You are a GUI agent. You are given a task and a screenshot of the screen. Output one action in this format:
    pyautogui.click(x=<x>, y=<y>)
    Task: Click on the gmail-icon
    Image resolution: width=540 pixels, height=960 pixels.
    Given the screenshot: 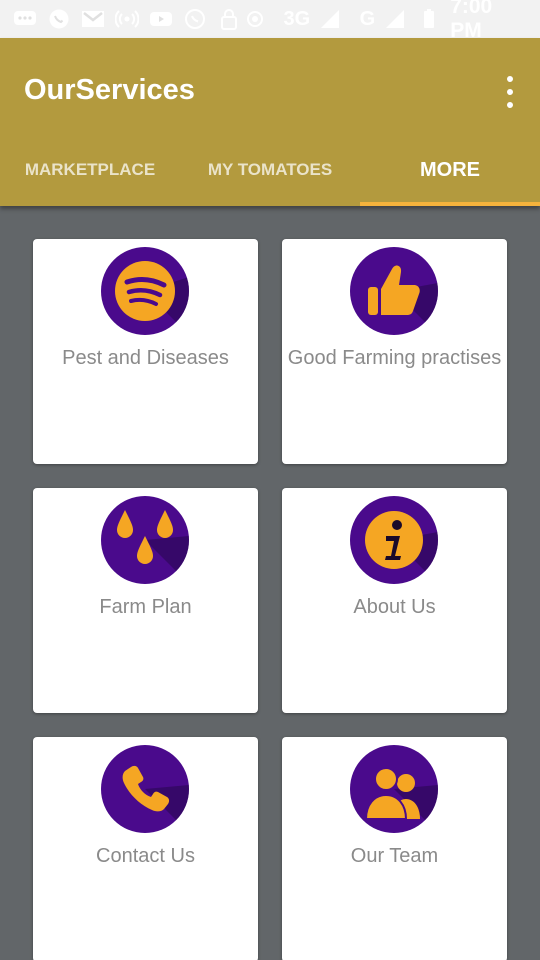 What is the action you would take?
    pyautogui.click(x=93, y=19)
    